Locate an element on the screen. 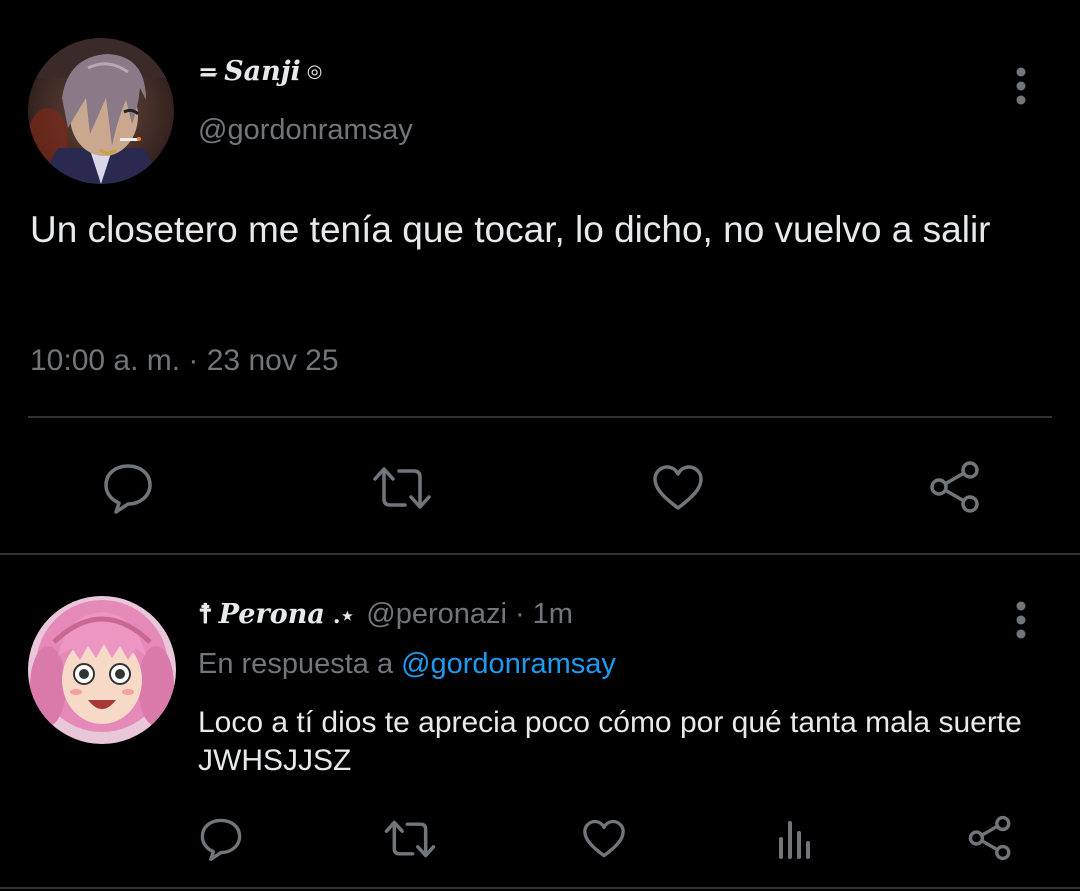  reply-author-display-name: ☨ Perona .⋆ is located at coordinates (276, 614).